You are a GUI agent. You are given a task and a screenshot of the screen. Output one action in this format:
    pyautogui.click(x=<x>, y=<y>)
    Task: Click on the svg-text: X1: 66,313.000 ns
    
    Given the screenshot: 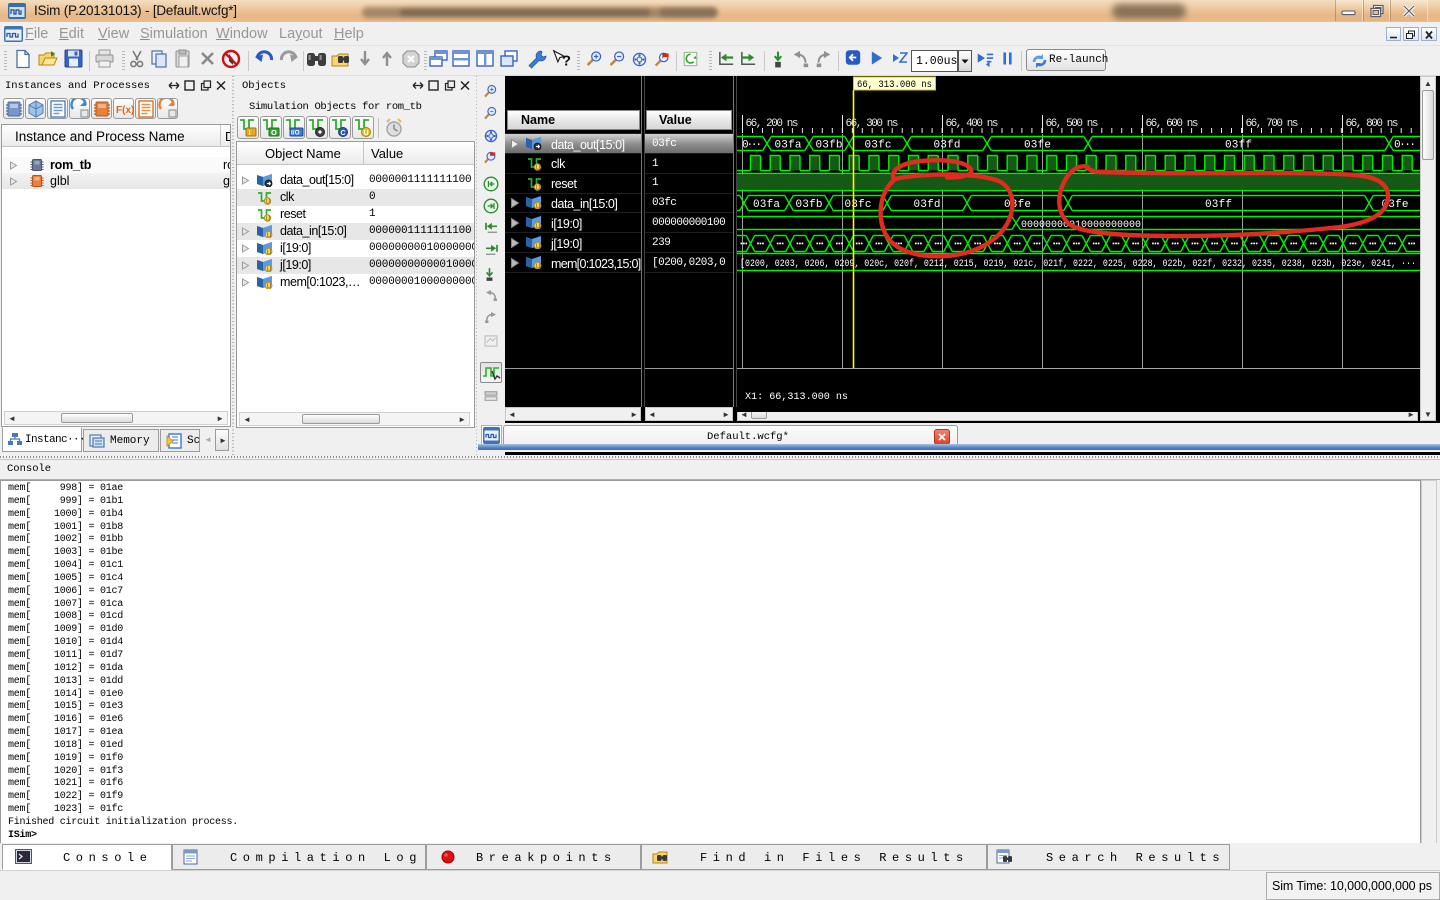 What is the action you would take?
    pyautogui.click(x=796, y=397)
    